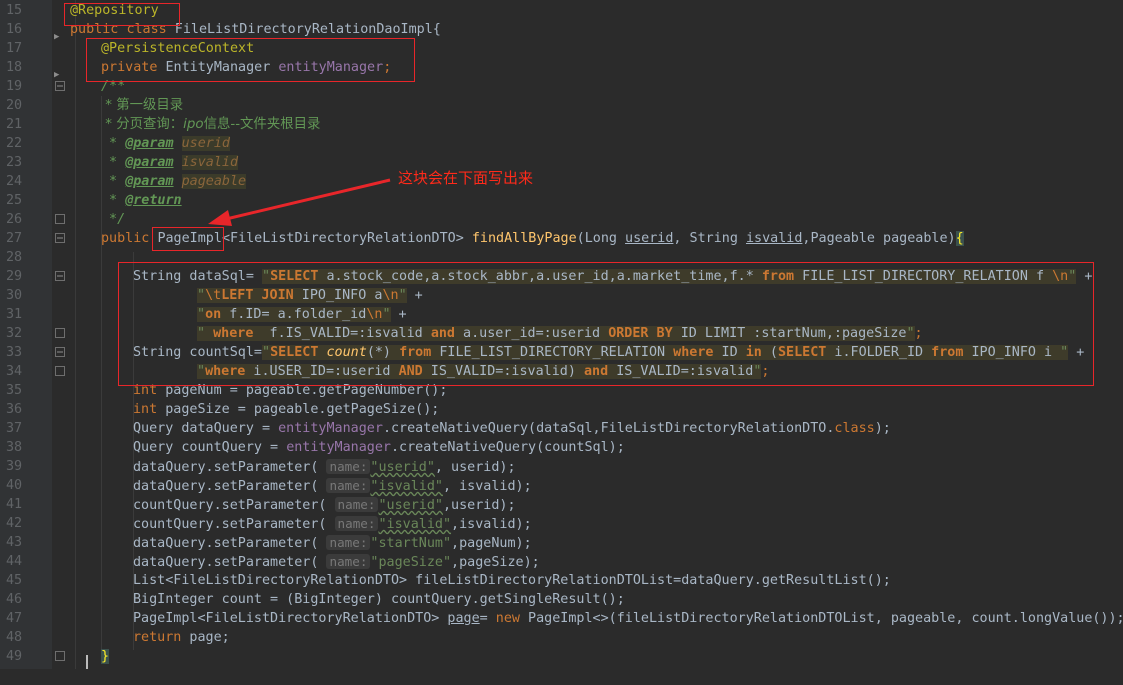  I want to click on method-name: findAllByPage, so click(524, 238).